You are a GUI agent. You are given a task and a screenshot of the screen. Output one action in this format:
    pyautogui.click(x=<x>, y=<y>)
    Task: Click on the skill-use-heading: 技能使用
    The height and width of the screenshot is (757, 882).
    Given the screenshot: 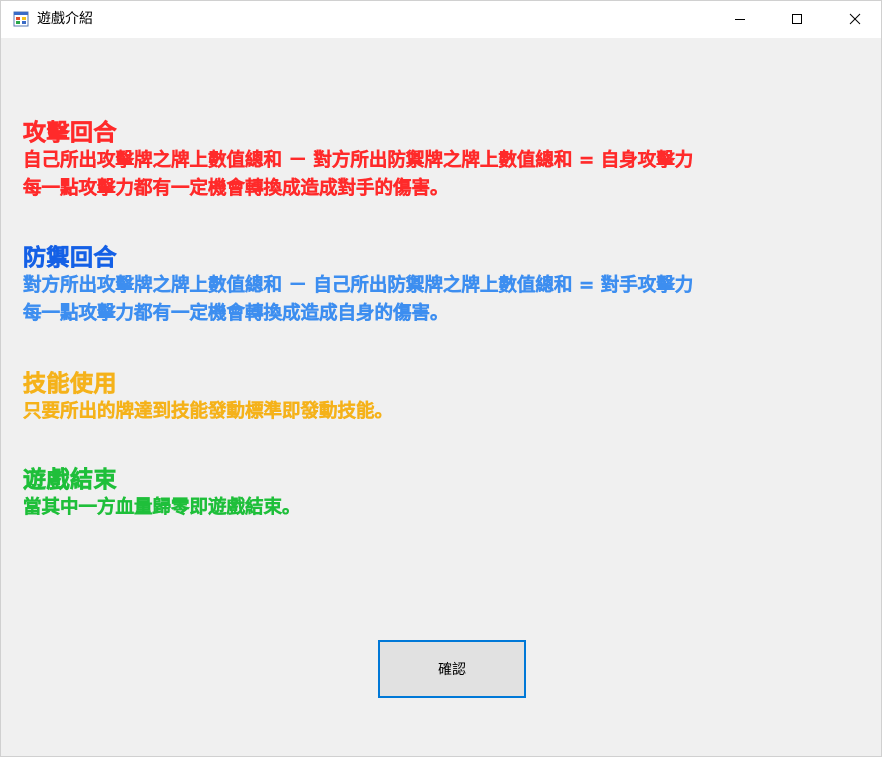 What is the action you would take?
    pyautogui.click(x=70, y=384)
    